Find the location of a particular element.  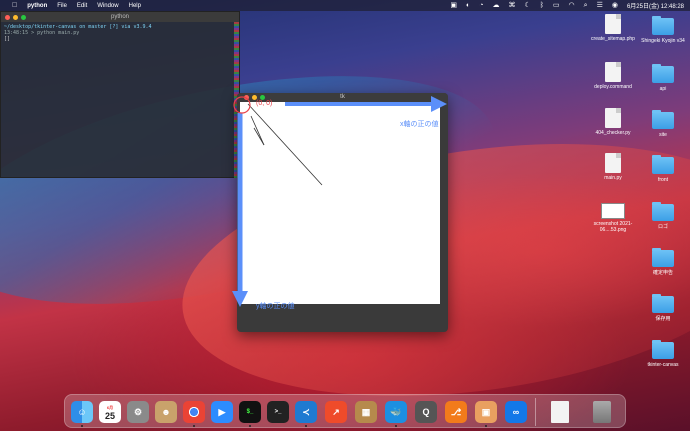

command-file-icon is located at coordinates (613, 72).